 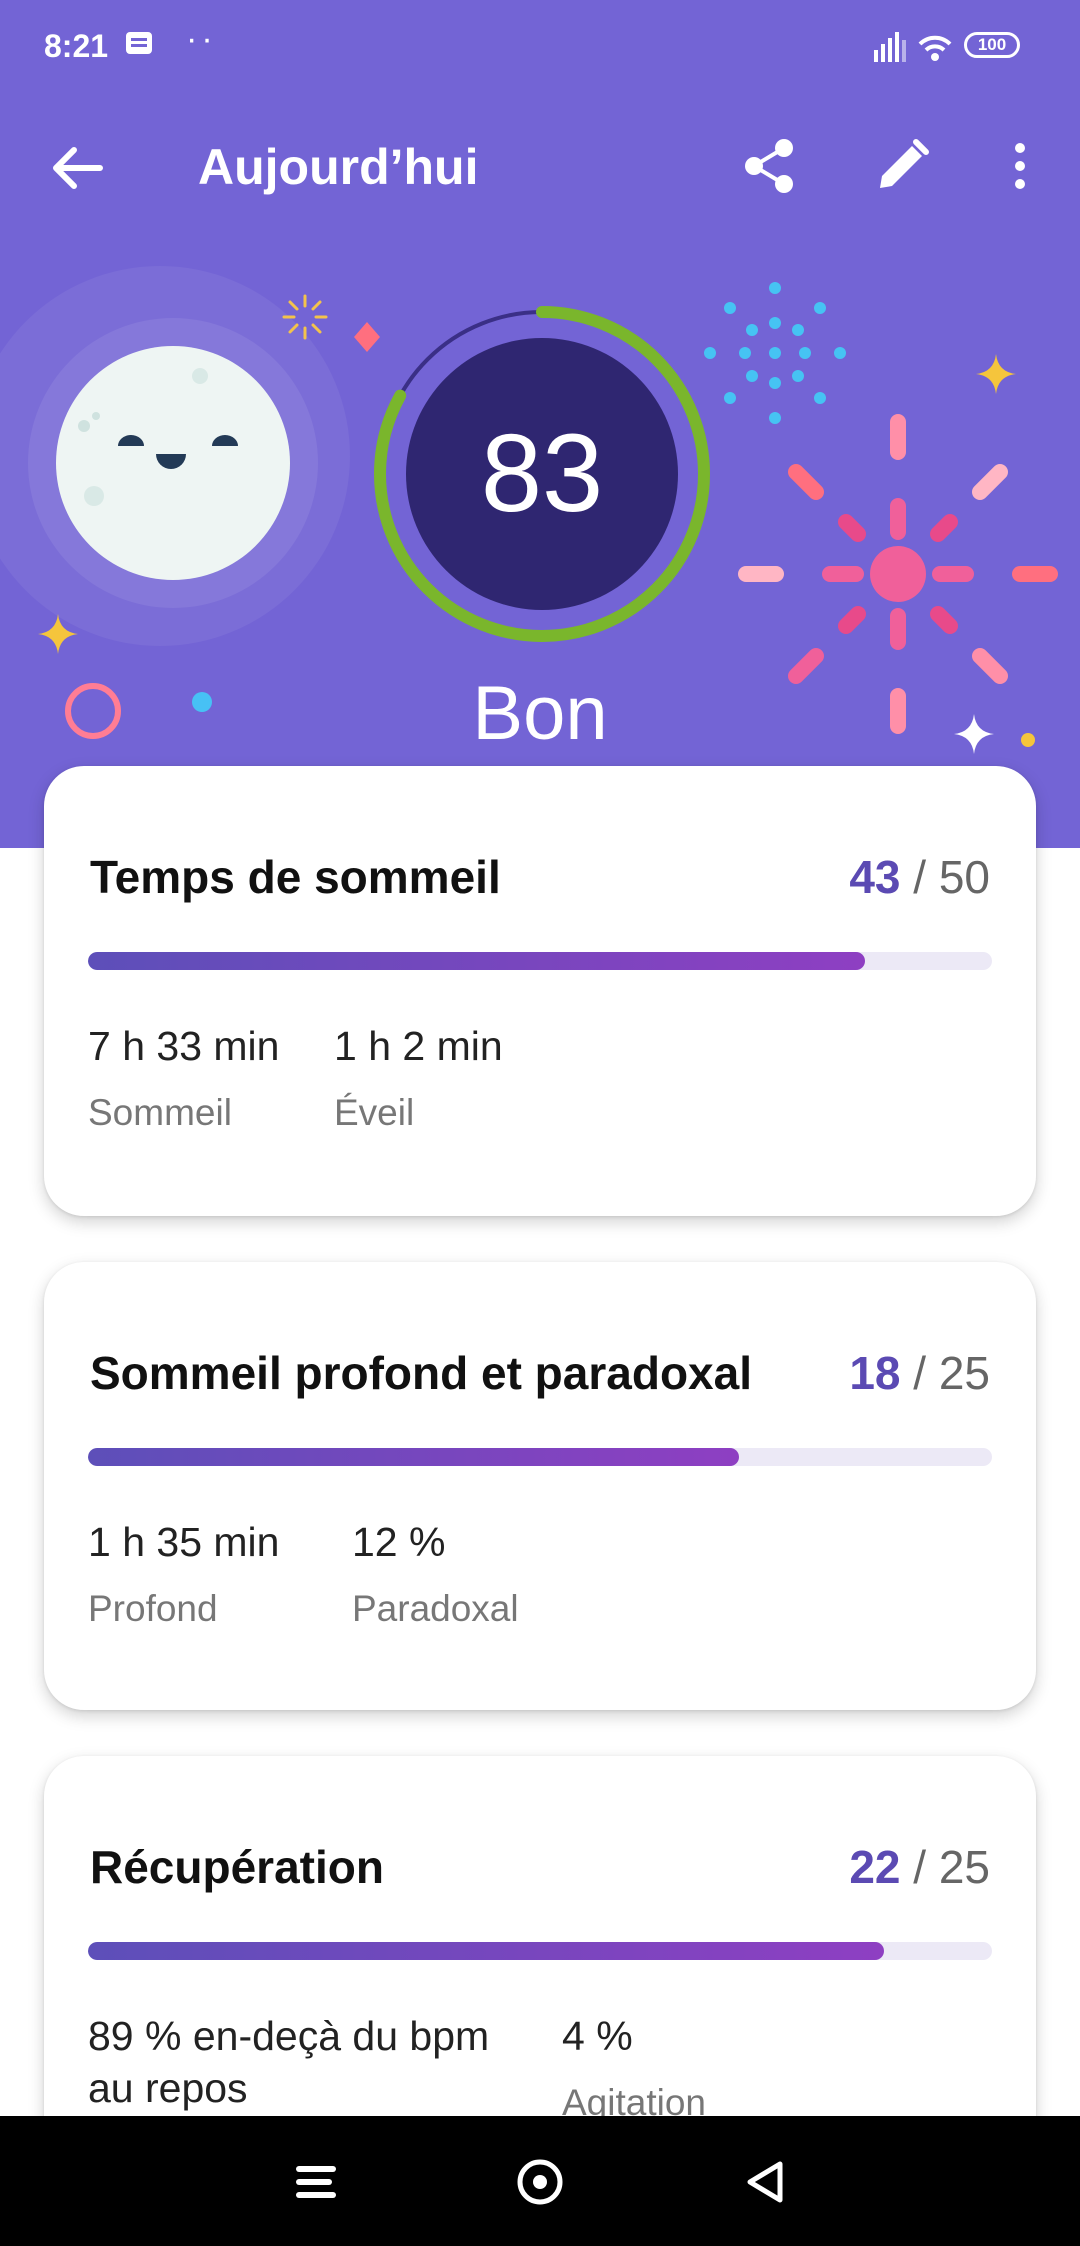 I want to click on card-title: Sommeil profond et paradoxal, so click(x=421, y=1373).